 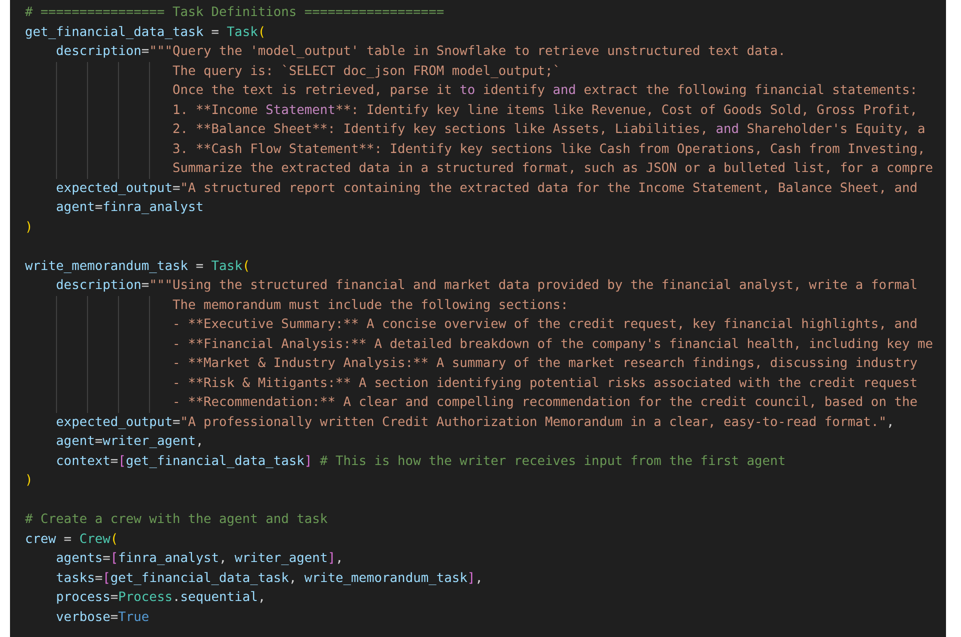 What do you see at coordinates (544, 111) in the screenshot?
I see `code-line: 1. **Income Statement**: Identify key line items like Revenue, Cost of Goods Sold, Gross Profit,` at bounding box center [544, 111].